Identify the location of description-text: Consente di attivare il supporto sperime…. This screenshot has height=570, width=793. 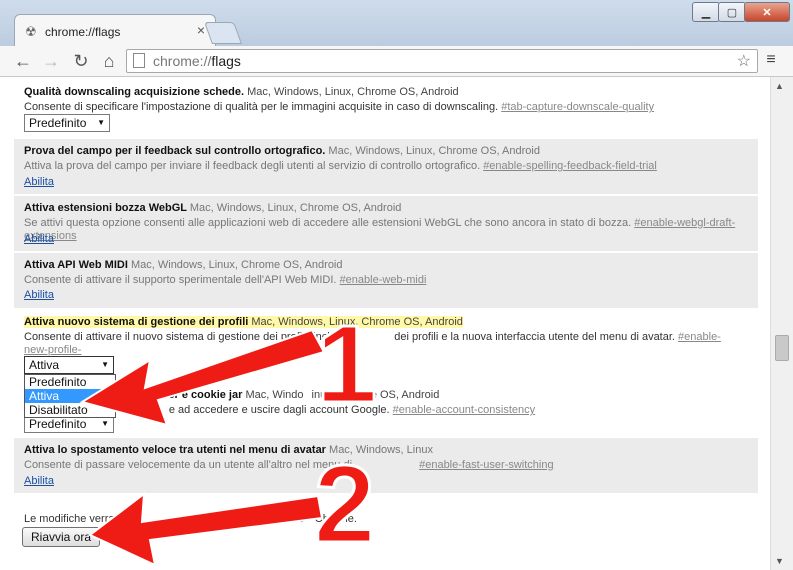
(180, 280).